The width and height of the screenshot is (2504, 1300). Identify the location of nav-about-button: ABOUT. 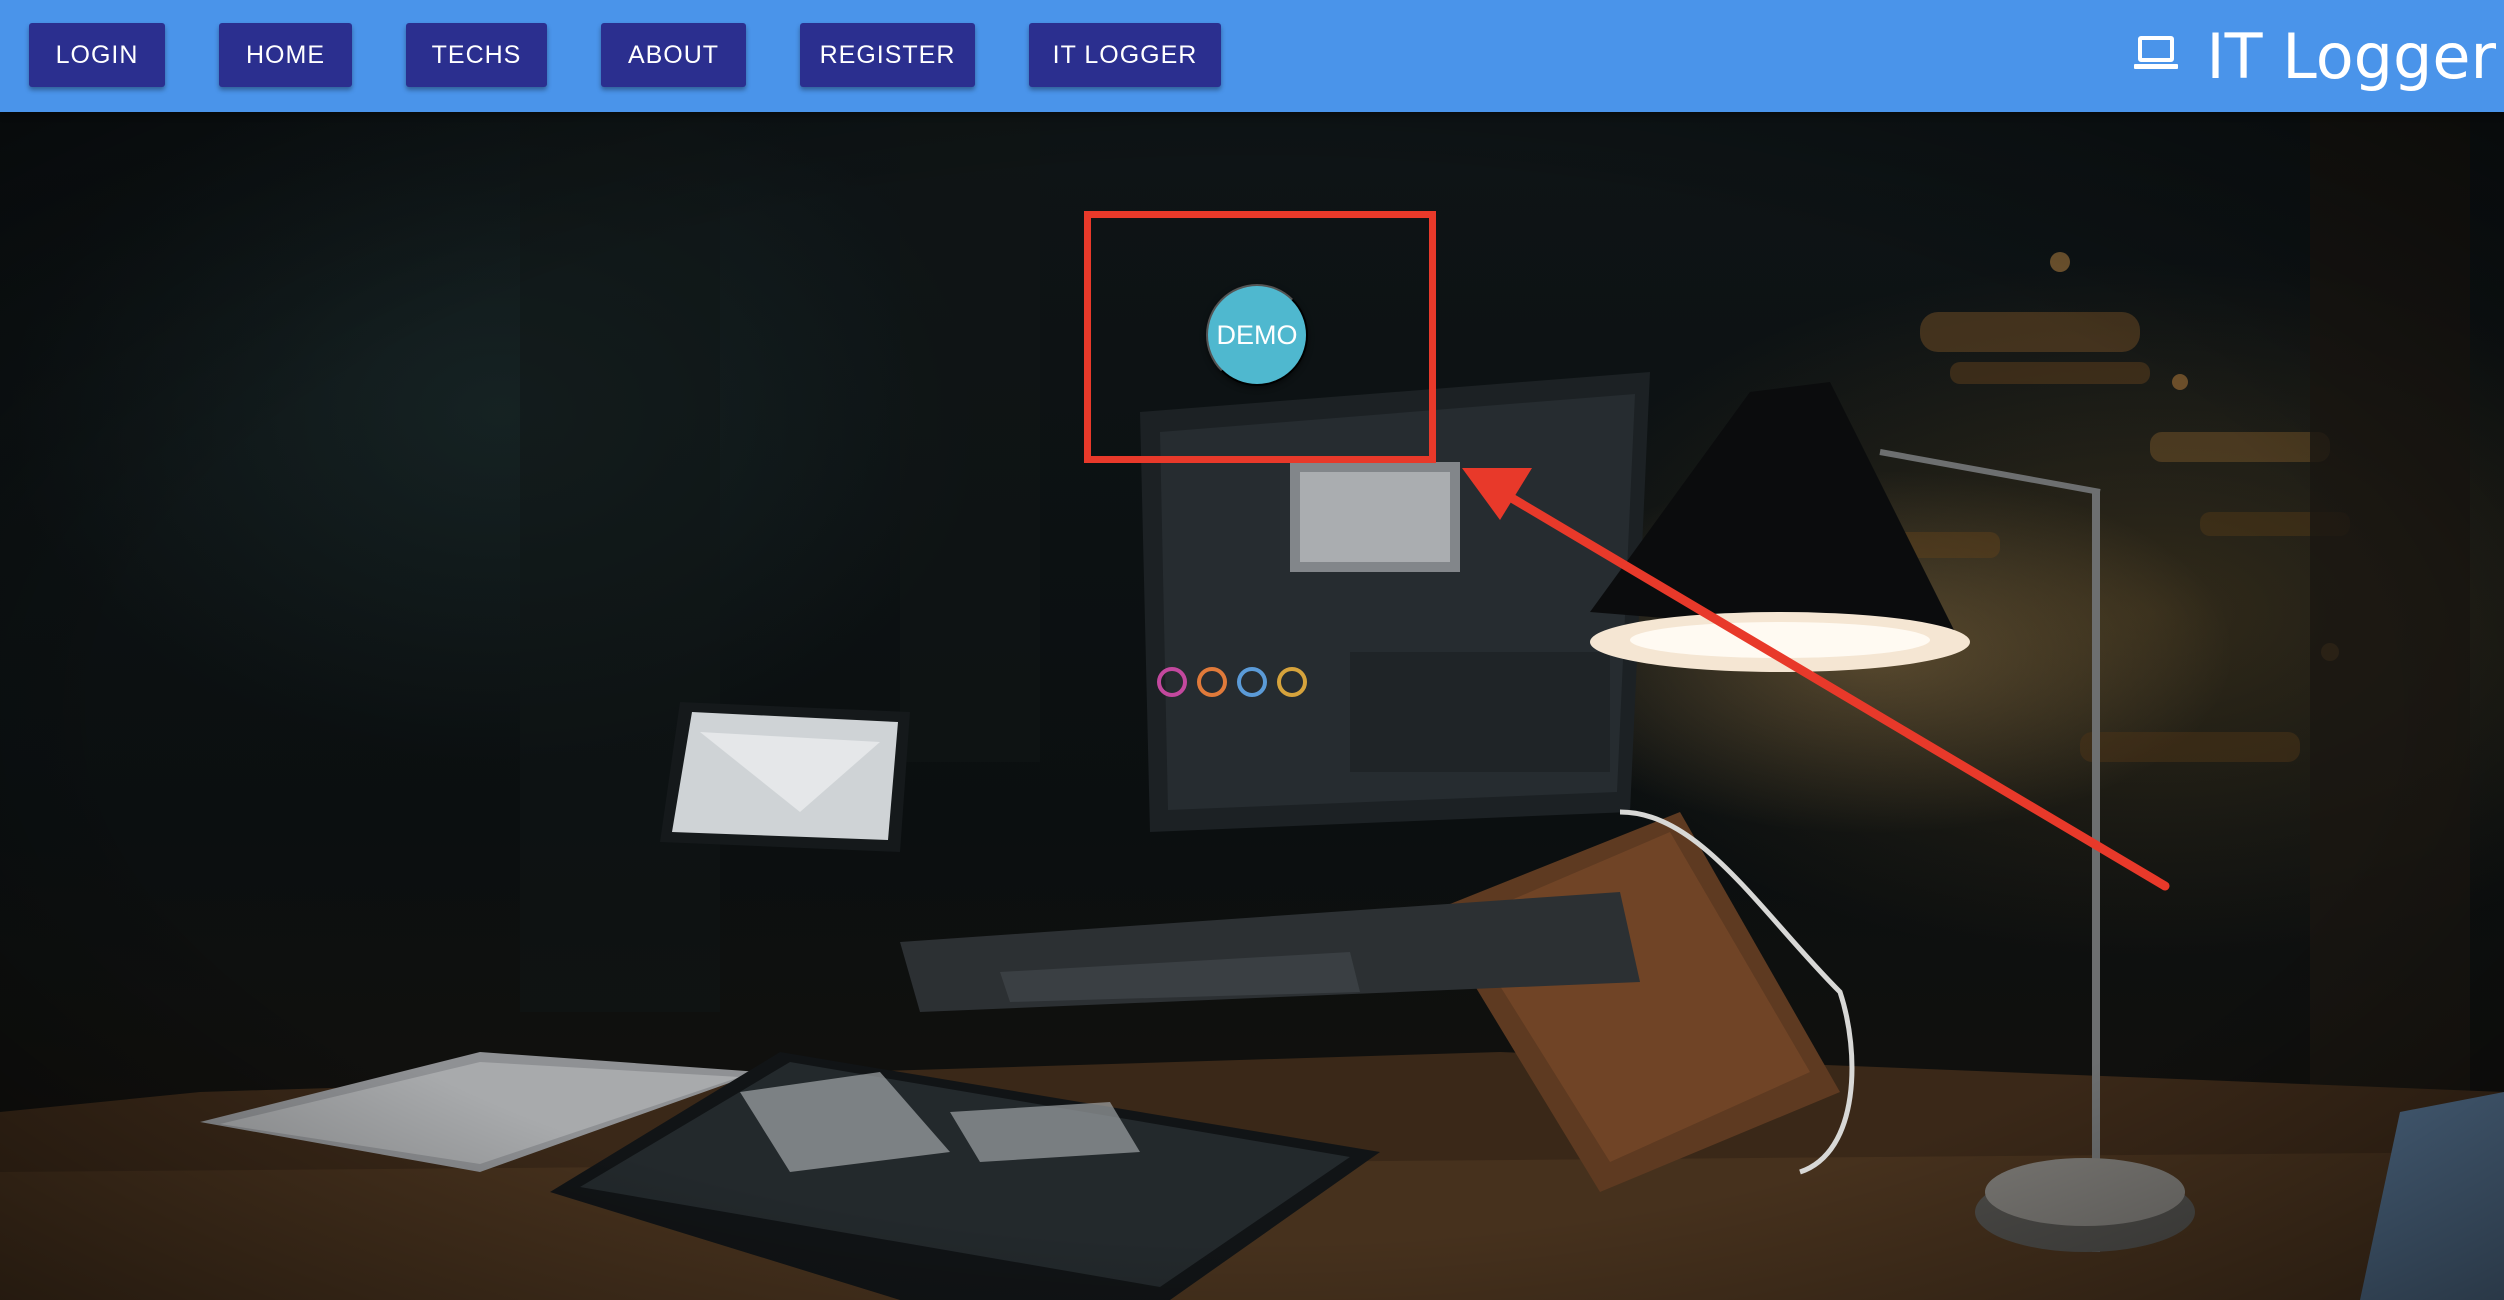
(673, 55).